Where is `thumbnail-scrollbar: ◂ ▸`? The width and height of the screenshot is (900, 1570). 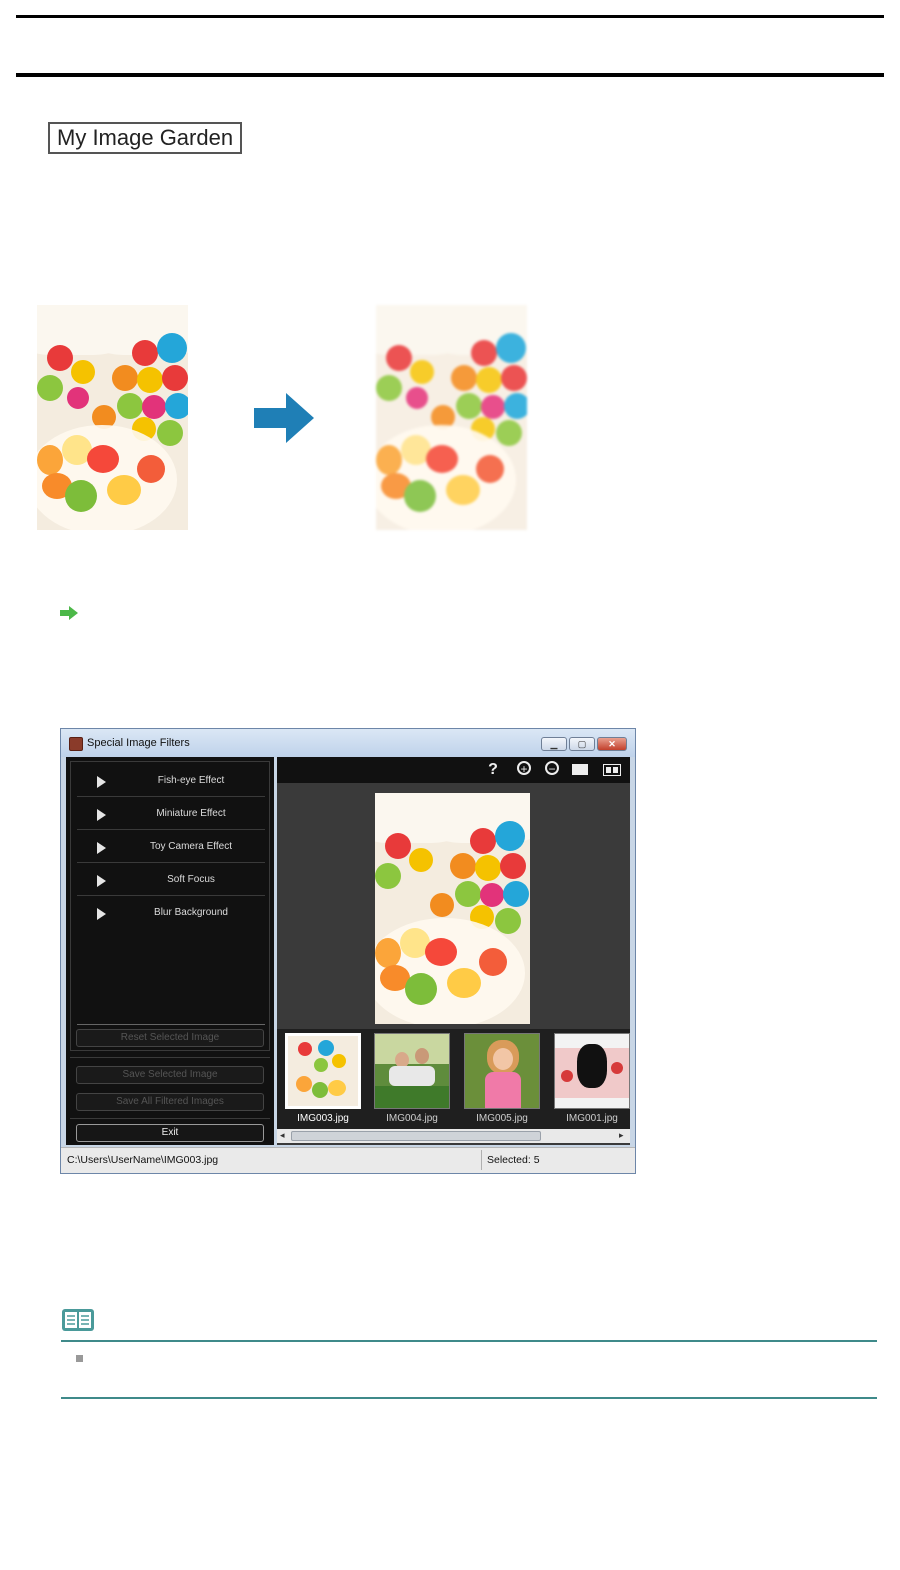 thumbnail-scrollbar: ◂ ▸ is located at coordinates (453, 1136).